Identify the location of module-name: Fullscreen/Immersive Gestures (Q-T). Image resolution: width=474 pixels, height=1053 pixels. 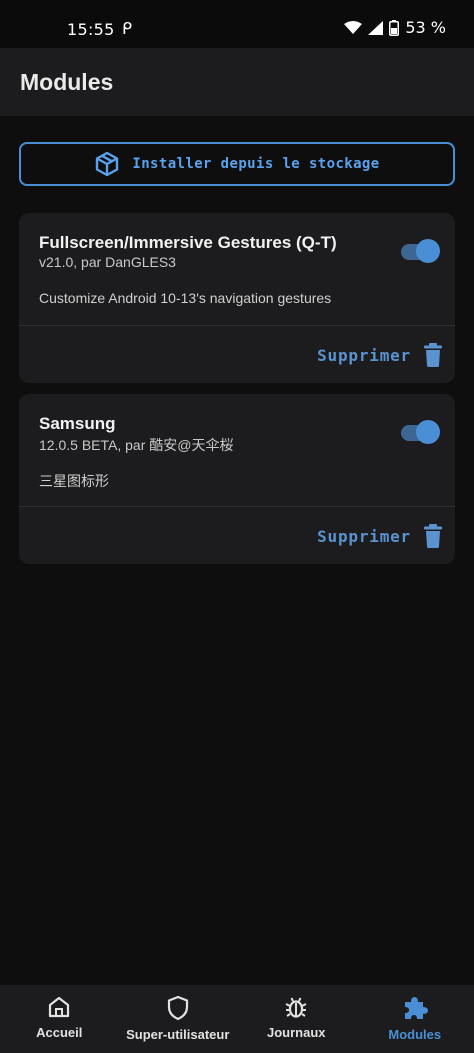
(188, 242).